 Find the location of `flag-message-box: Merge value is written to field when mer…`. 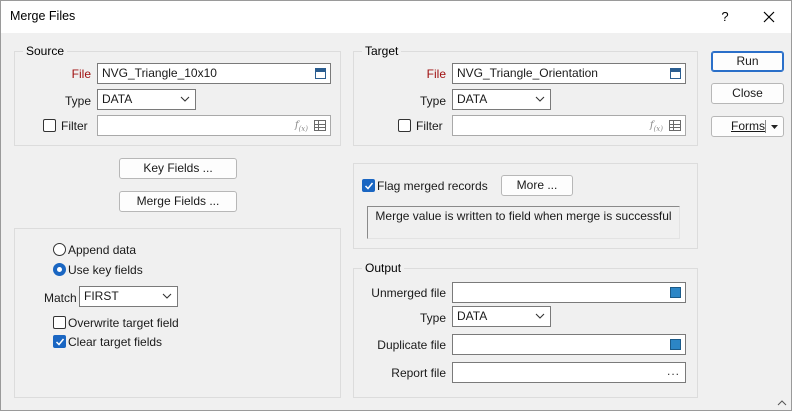

flag-message-box: Merge value is written to field when mer… is located at coordinates (523, 222).